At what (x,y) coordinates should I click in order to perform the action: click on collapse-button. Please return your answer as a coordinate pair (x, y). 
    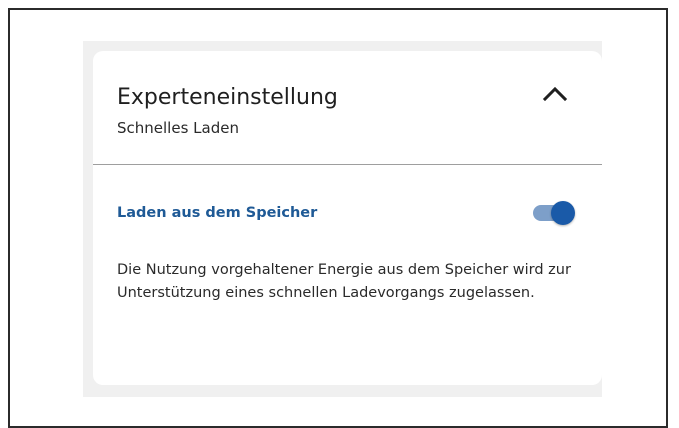
    Looking at the image, I should click on (555, 95).